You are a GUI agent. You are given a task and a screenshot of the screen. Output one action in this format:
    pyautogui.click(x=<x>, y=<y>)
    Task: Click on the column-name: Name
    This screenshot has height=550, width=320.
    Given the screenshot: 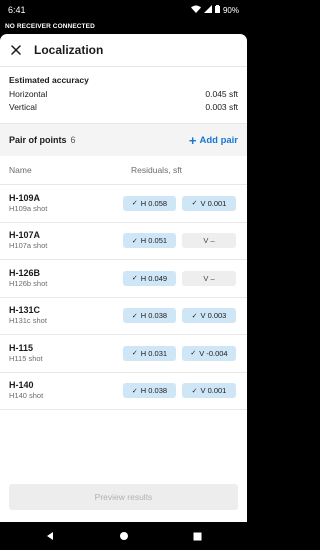 What is the action you would take?
    pyautogui.click(x=20, y=170)
    